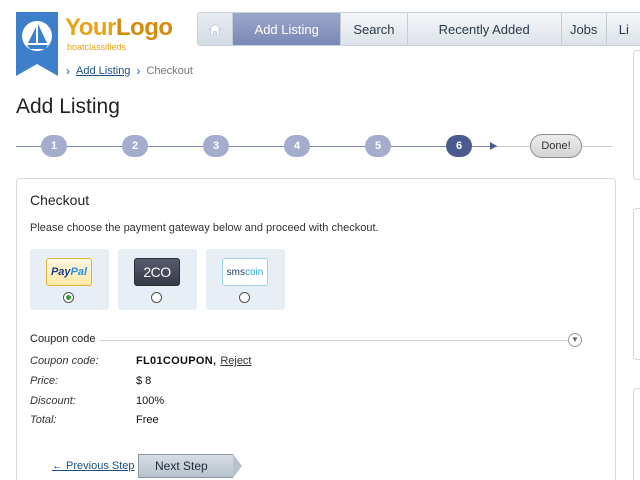 This screenshot has height=480, width=640. I want to click on logo-name: YourLogo, so click(119, 27).